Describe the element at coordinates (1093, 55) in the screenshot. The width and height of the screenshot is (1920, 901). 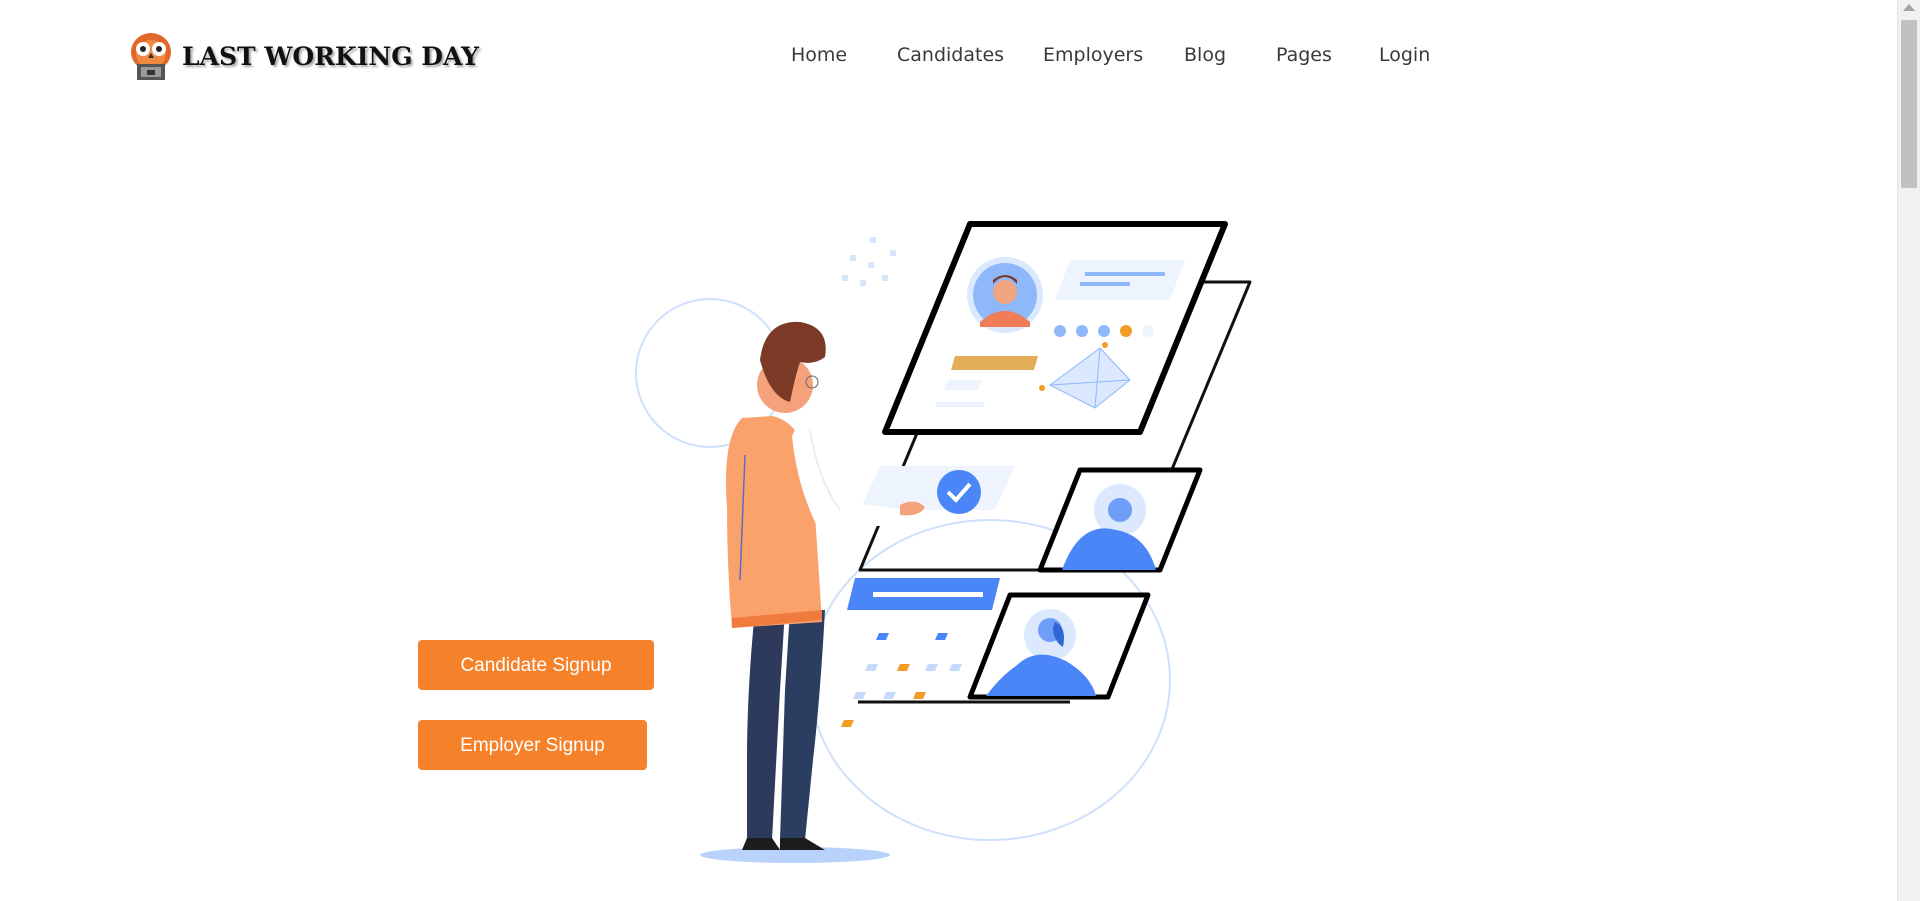
I see `nav-employers: Employers` at that location.